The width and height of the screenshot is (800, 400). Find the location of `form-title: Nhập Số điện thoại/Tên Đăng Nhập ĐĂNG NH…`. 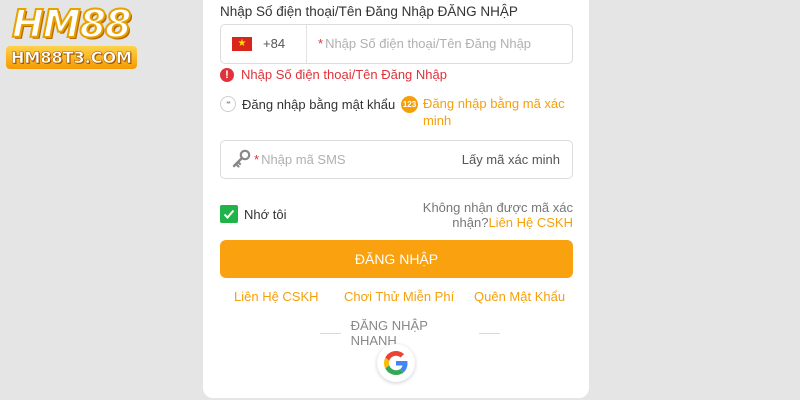

form-title: Nhập Số điện thoại/Tên Đăng Nhập ĐĂNG NH… is located at coordinates (369, 11).